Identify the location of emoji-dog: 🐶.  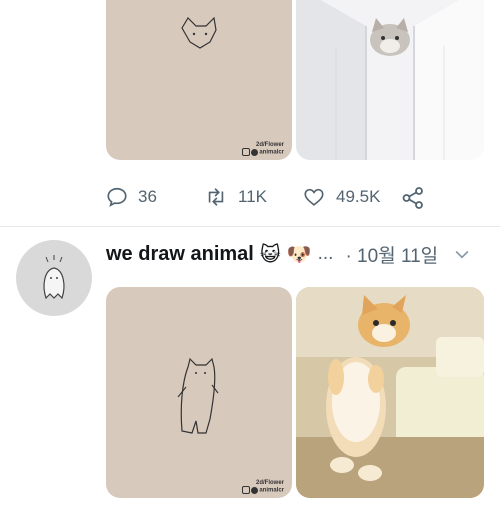
(299, 254).